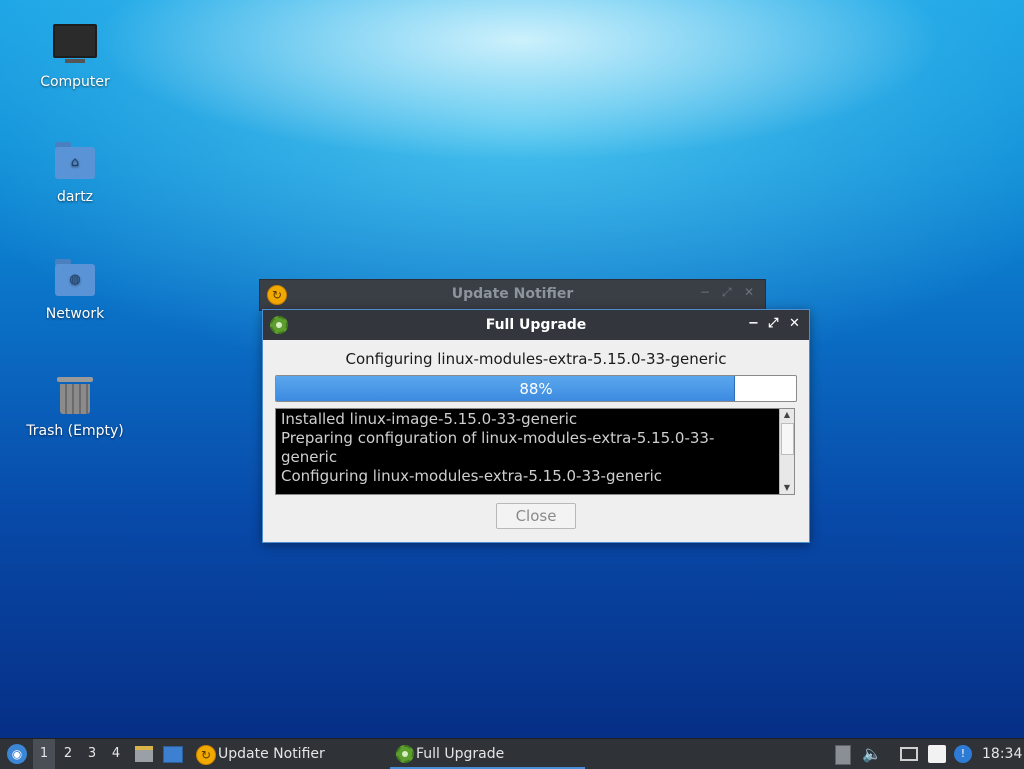 The width and height of the screenshot is (1024, 769). Describe the element at coordinates (460, 754) in the screenshot. I see `task-label: Full Upgrade` at that location.